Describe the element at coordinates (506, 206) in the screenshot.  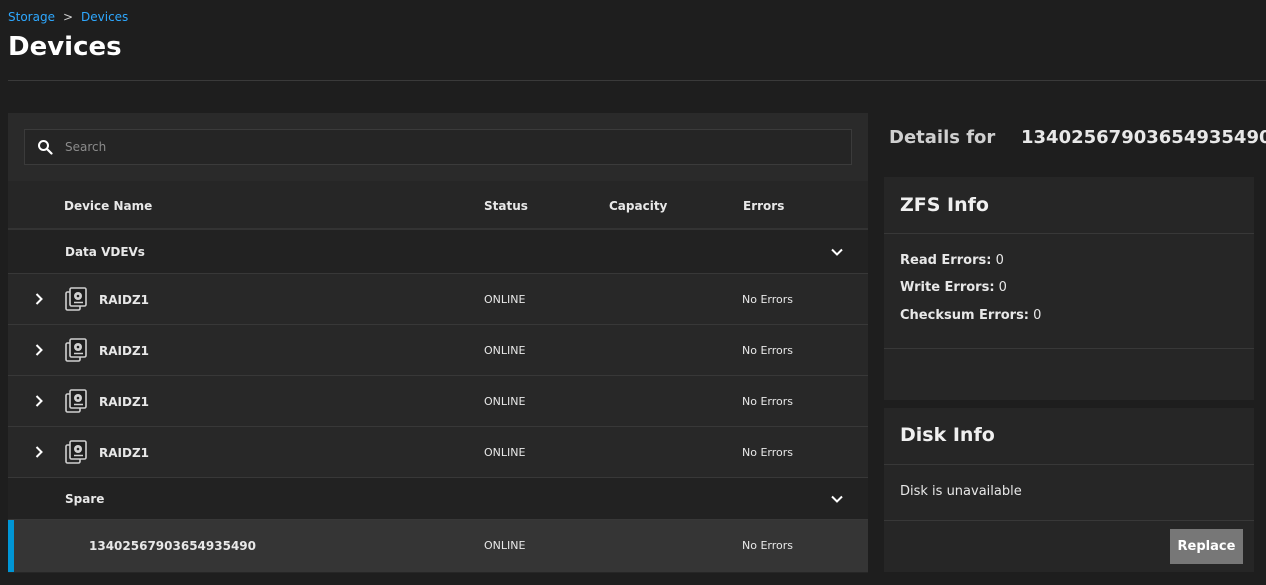
I see `column-header-status: Status` at that location.